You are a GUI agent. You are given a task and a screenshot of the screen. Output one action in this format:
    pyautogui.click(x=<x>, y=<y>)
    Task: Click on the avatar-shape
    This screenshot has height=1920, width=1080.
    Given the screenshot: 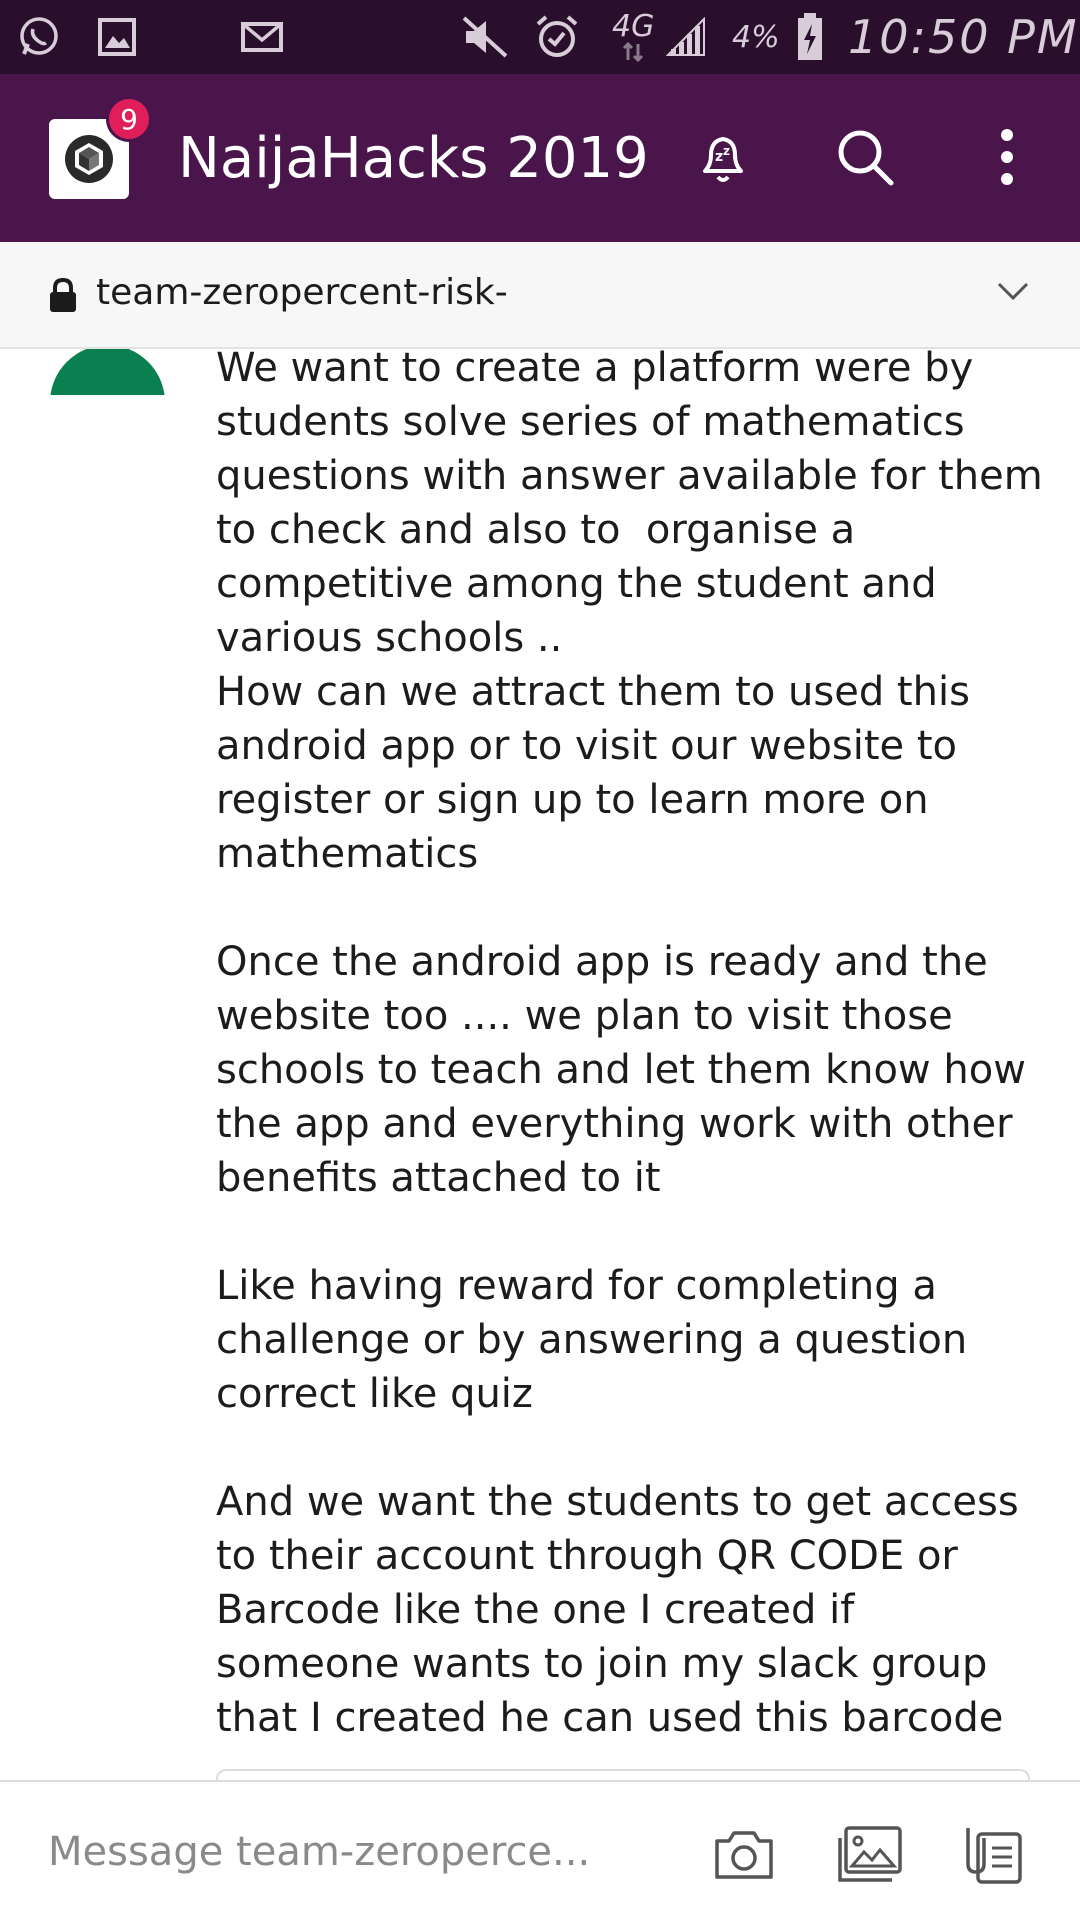 What is the action you would take?
    pyautogui.click(x=107, y=372)
    